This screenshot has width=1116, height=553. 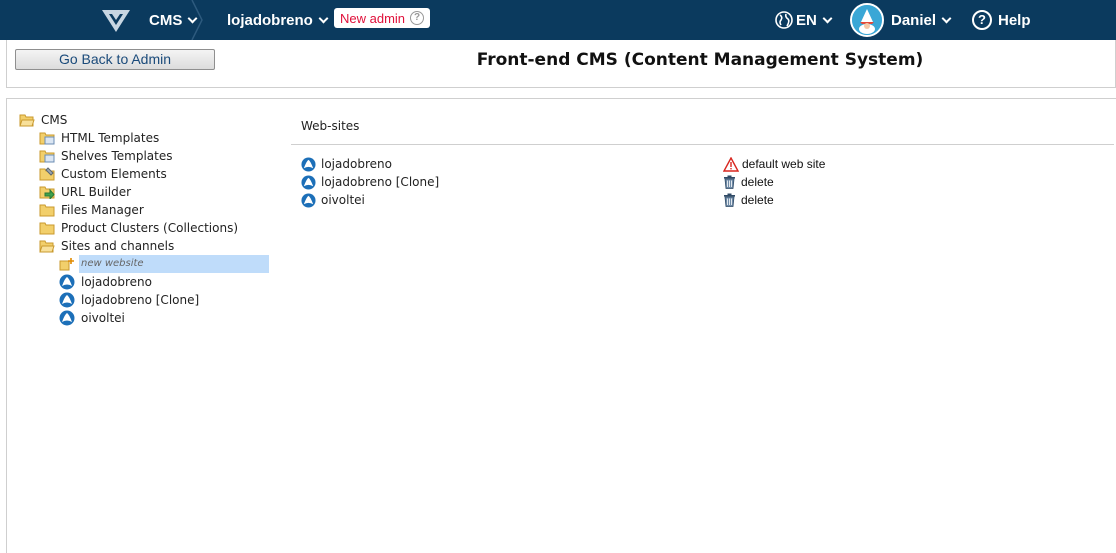 I want to click on tree-item-label: Sites and channels, so click(x=118, y=246).